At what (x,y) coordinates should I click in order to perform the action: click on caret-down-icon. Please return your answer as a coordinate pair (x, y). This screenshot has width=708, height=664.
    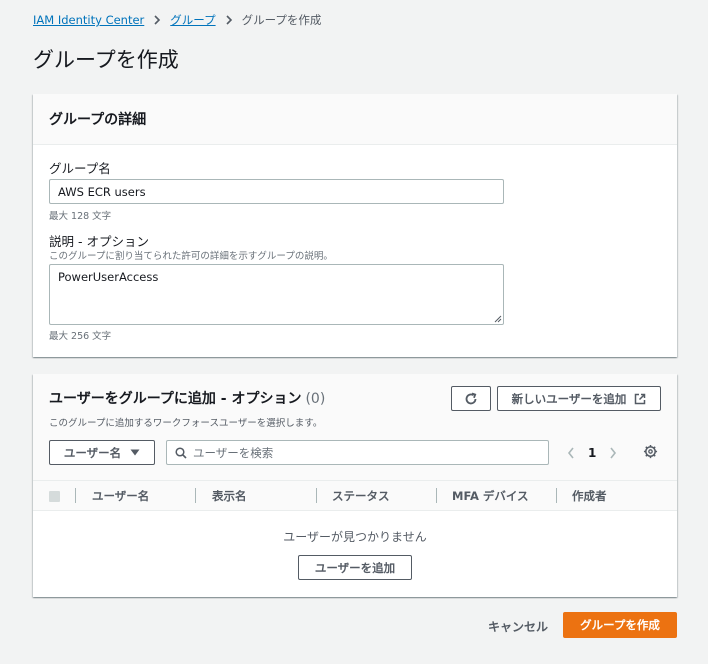
    Looking at the image, I should click on (135, 452).